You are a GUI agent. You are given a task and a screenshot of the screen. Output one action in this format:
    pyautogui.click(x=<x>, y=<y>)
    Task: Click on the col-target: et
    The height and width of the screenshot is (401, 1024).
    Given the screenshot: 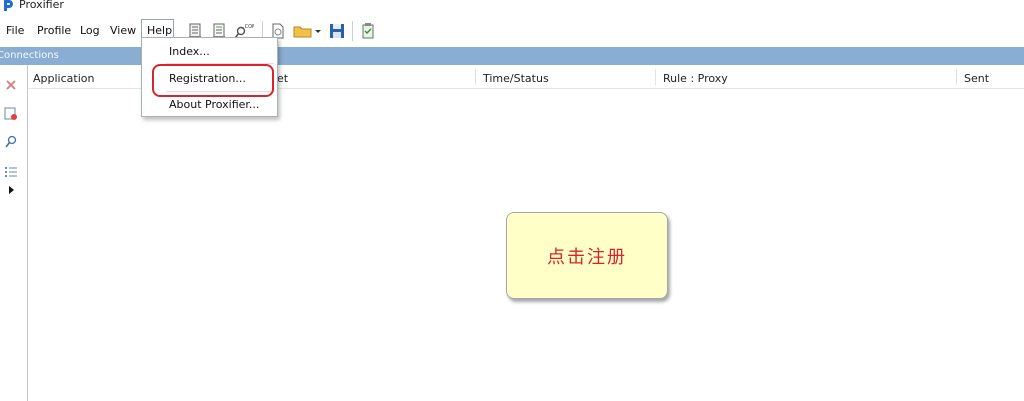 What is the action you would take?
    pyautogui.click(x=282, y=78)
    